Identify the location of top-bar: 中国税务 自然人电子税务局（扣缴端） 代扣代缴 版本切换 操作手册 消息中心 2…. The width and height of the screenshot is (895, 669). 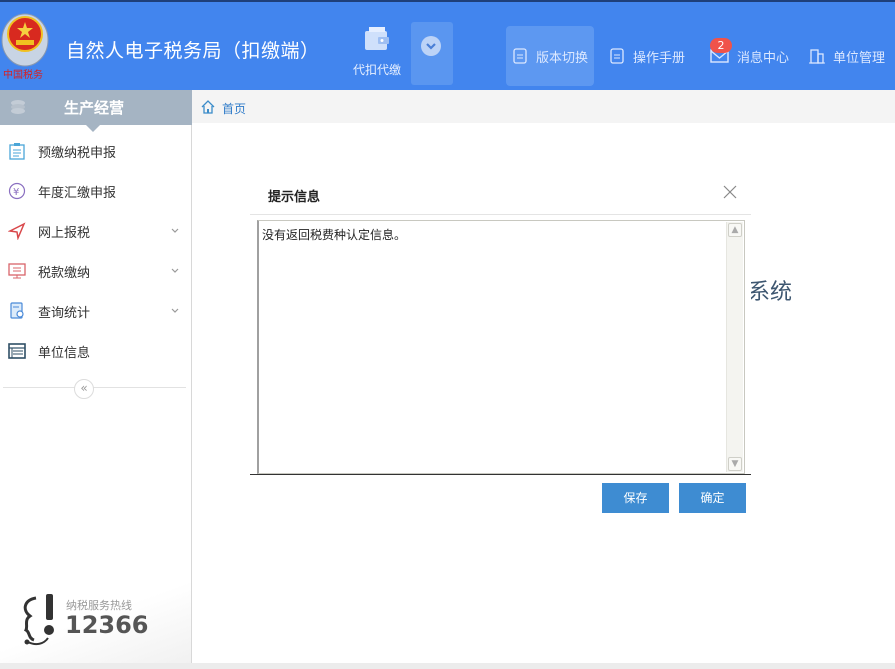
(447, 45).